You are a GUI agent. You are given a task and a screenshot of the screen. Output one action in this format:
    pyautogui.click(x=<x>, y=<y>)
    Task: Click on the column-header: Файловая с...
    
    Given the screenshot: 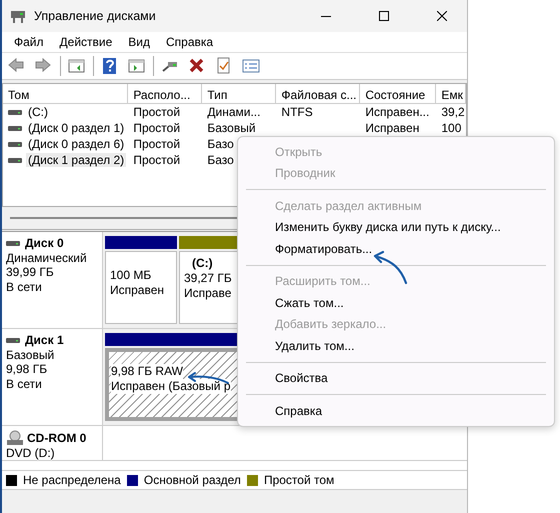 What is the action you would take?
    pyautogui.click(x=318, y=94)
    